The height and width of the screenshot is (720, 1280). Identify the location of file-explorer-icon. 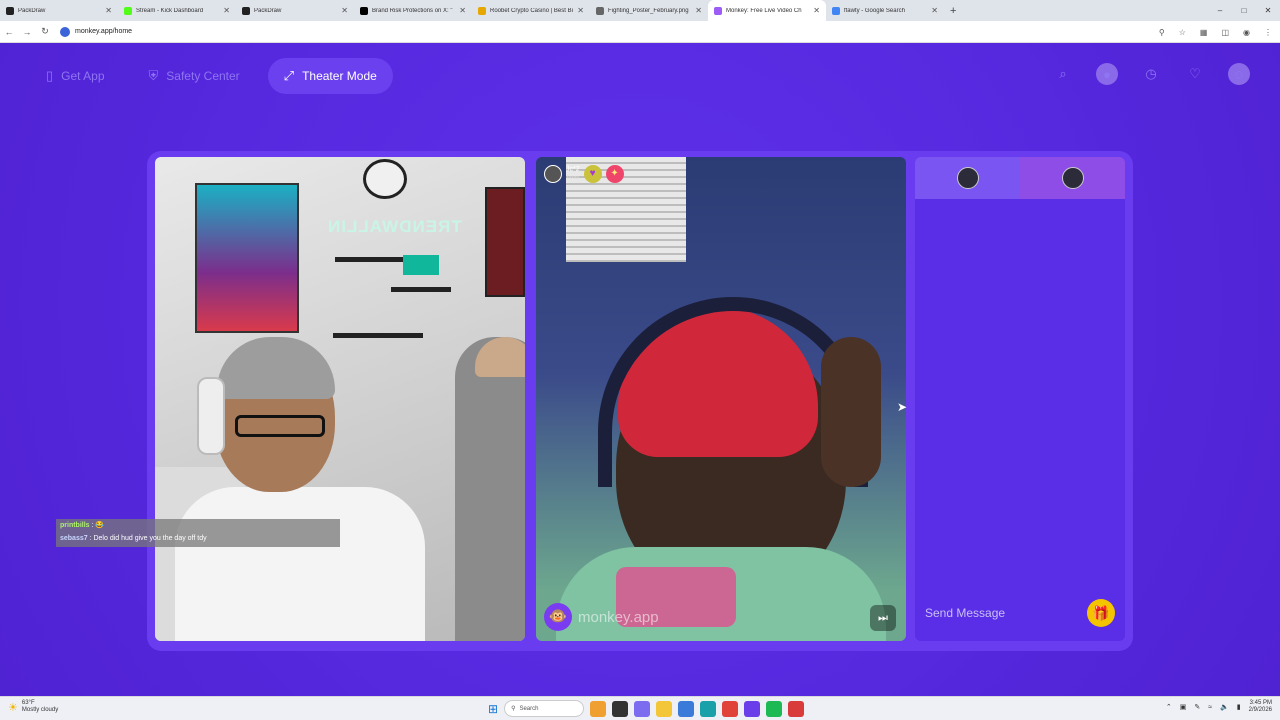
(664, 708).